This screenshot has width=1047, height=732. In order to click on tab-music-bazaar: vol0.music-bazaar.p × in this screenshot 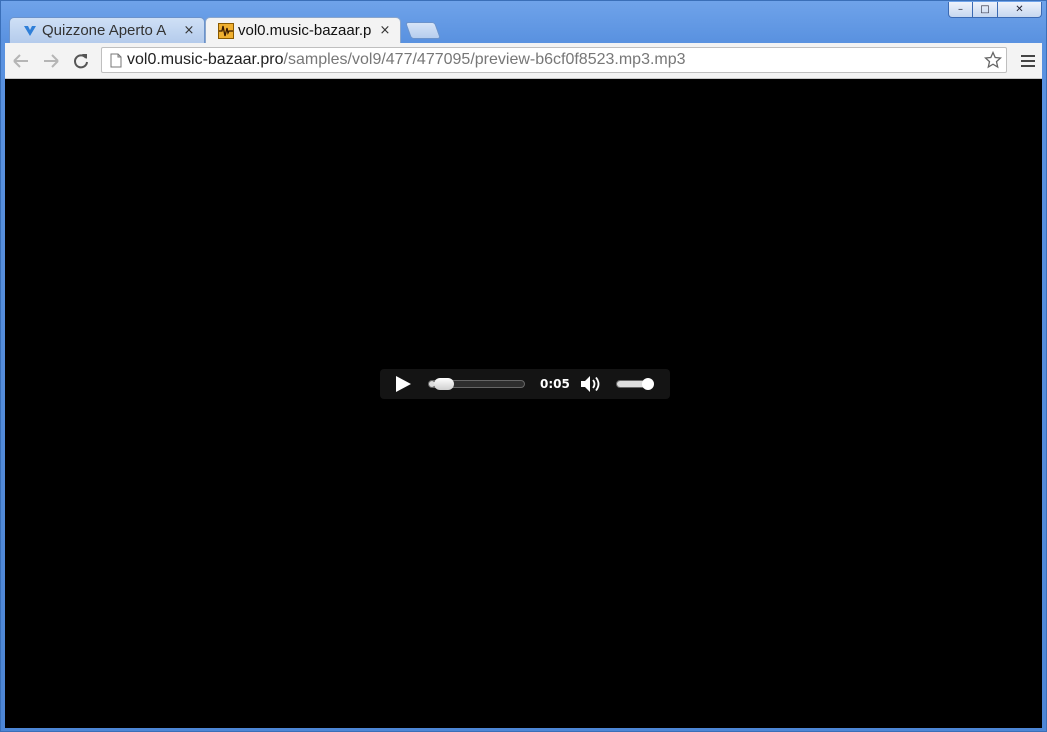, I will do `click(303, 30)`.